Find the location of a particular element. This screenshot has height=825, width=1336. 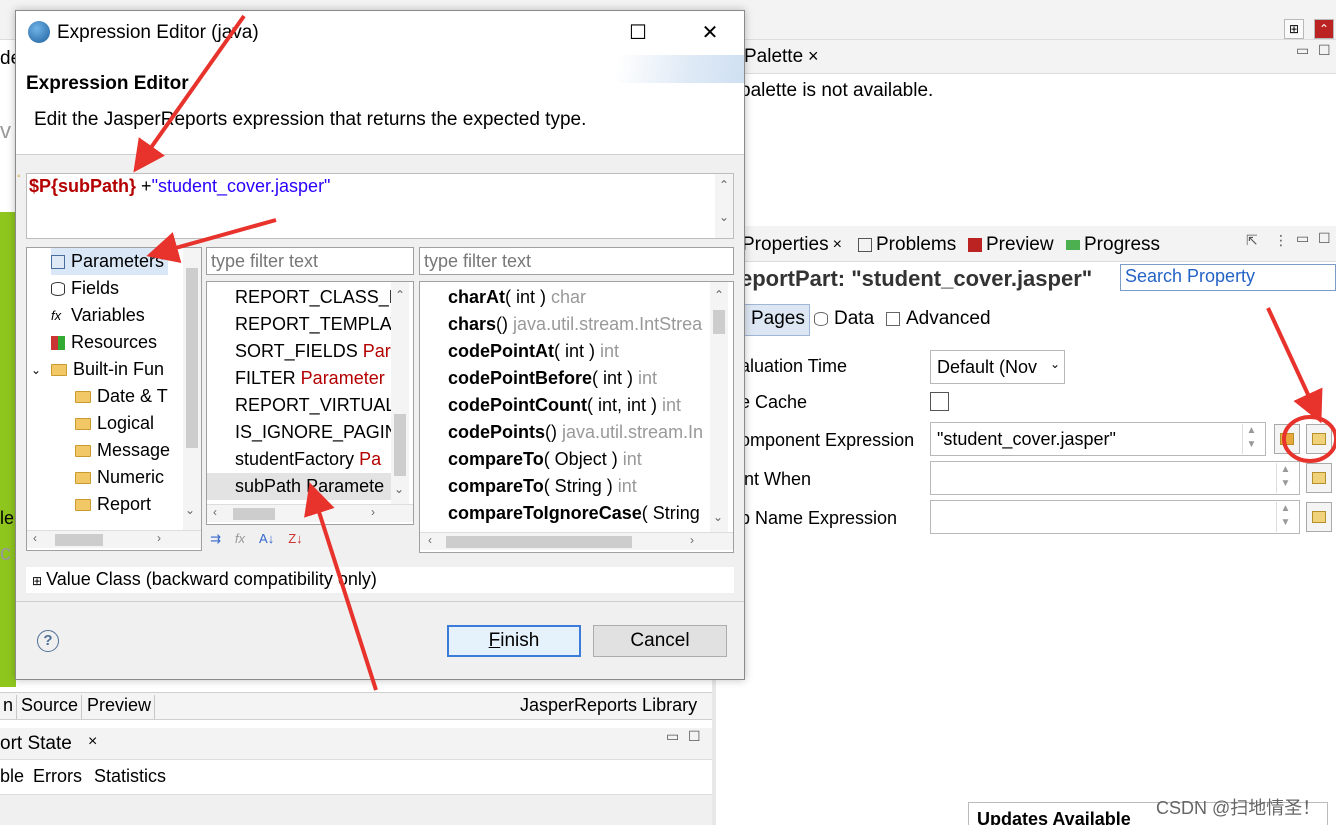

methods-filter-input: type filter text is located at coordinates (576, 261).